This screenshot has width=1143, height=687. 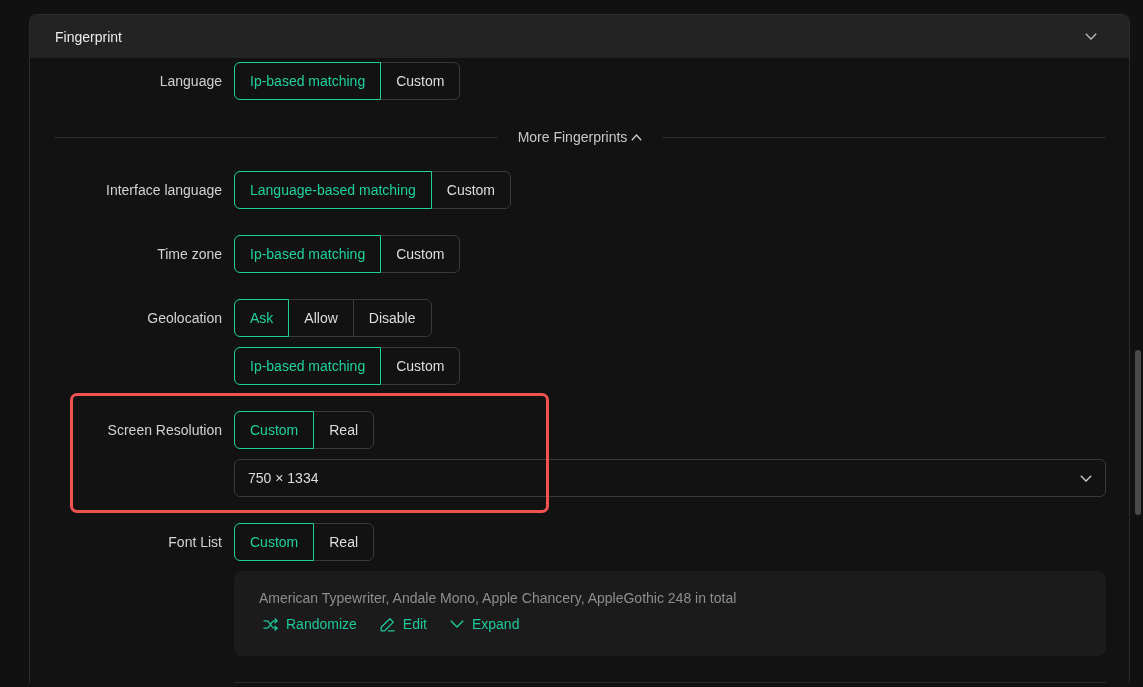 I want to click on option-button: Allow, so click(x=321, y=318).